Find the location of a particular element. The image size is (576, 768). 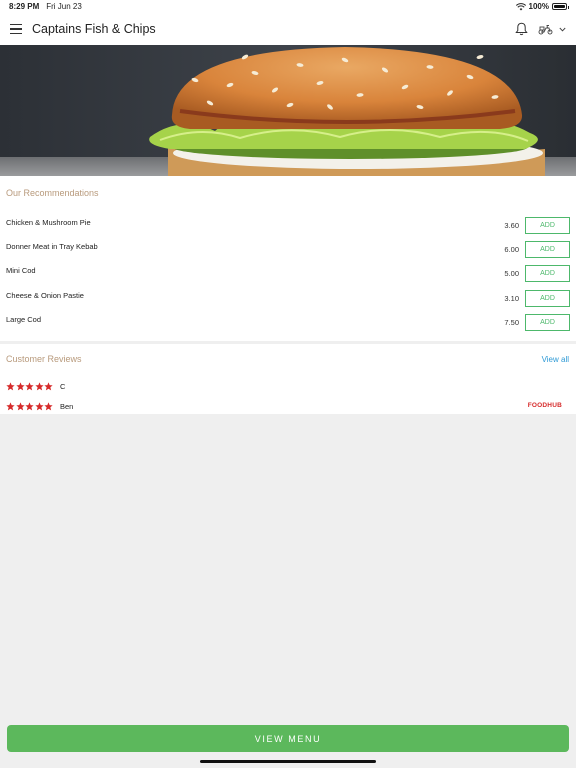

recommendation-item: Donner Meat in Tray Kebab 6.00 ADD is located at coordinates (288, 252).